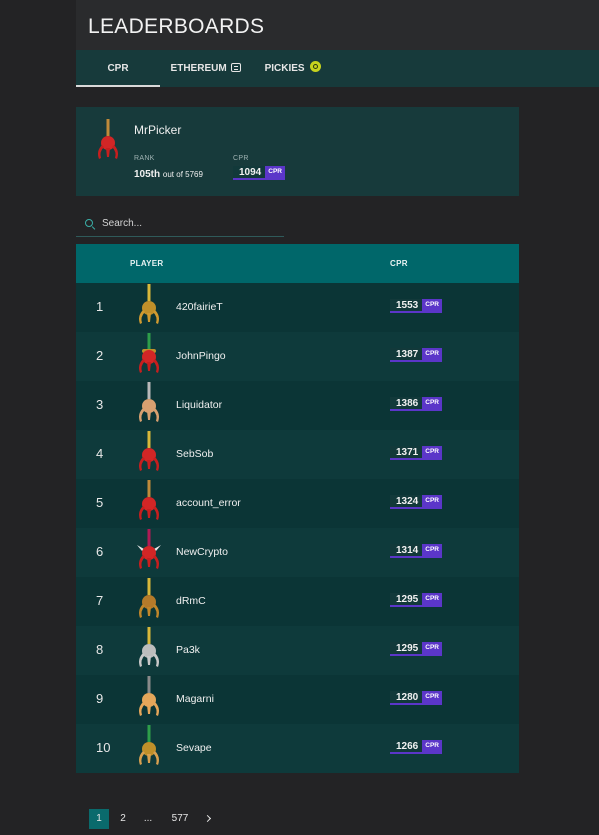 This screenshot has width=599, height=835. Describe the element at coordinates (100, 355) in the screenshot. I see `row-rank: 2` at that location.